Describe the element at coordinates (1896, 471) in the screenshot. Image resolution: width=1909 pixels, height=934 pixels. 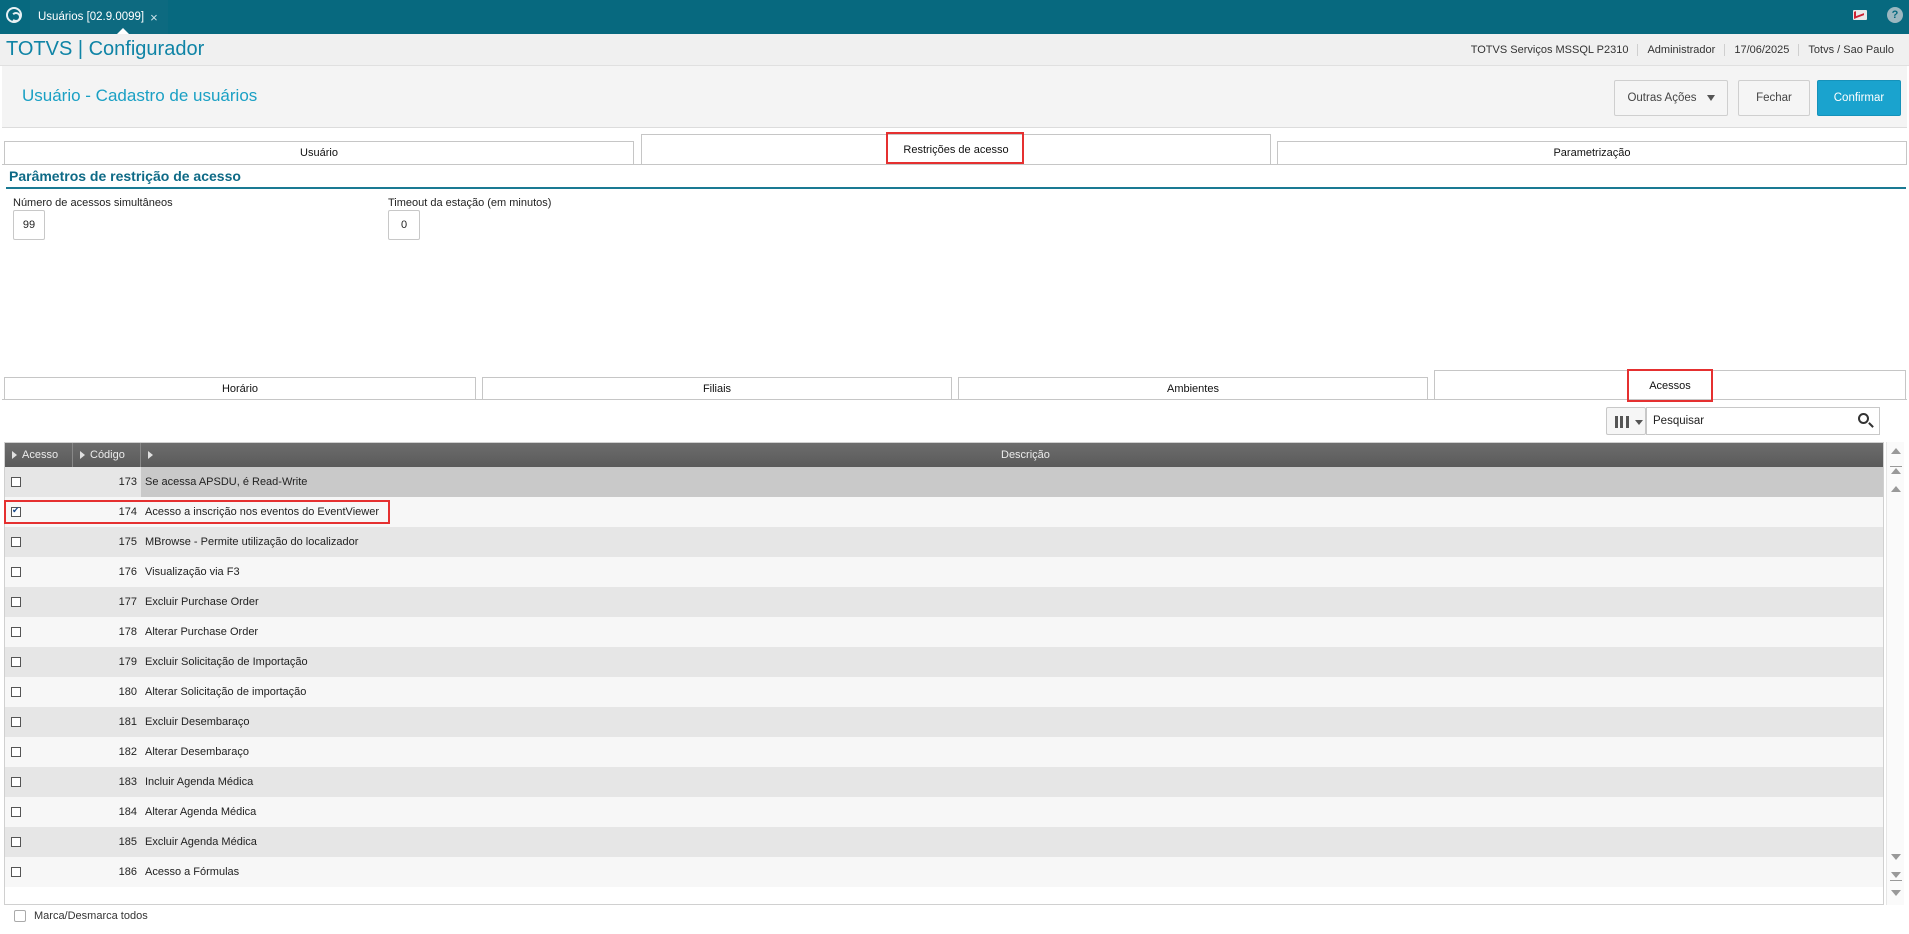
I see `scroll-page-up-icon` at that location.